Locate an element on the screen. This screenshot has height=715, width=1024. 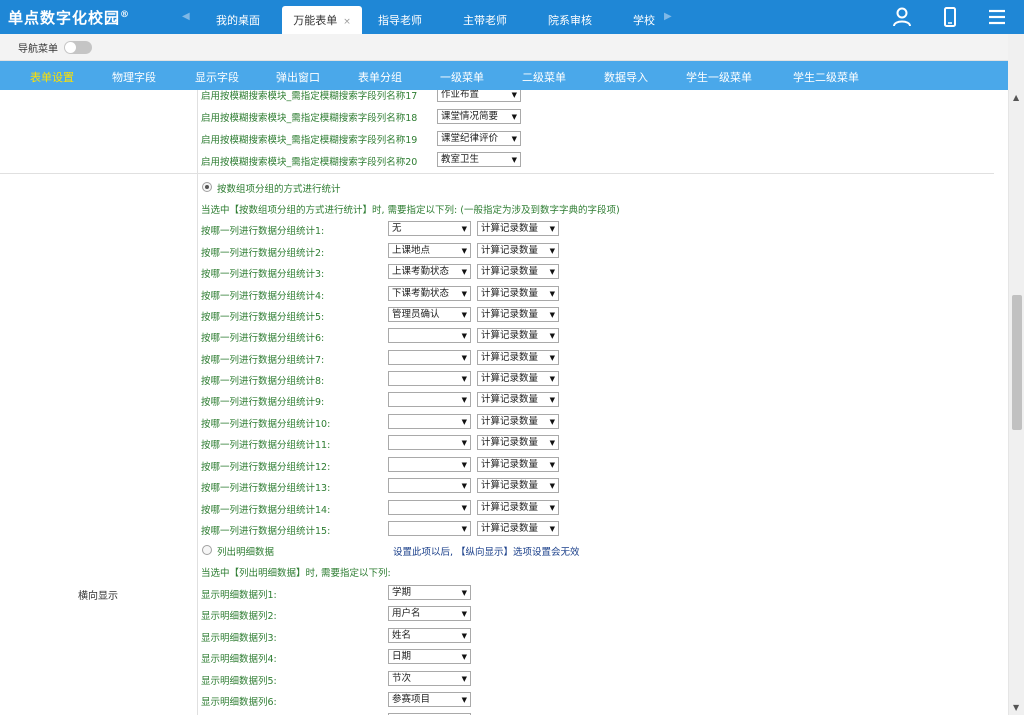
scroll-down-icon: ▼ is located at coordinates (1016, 707).